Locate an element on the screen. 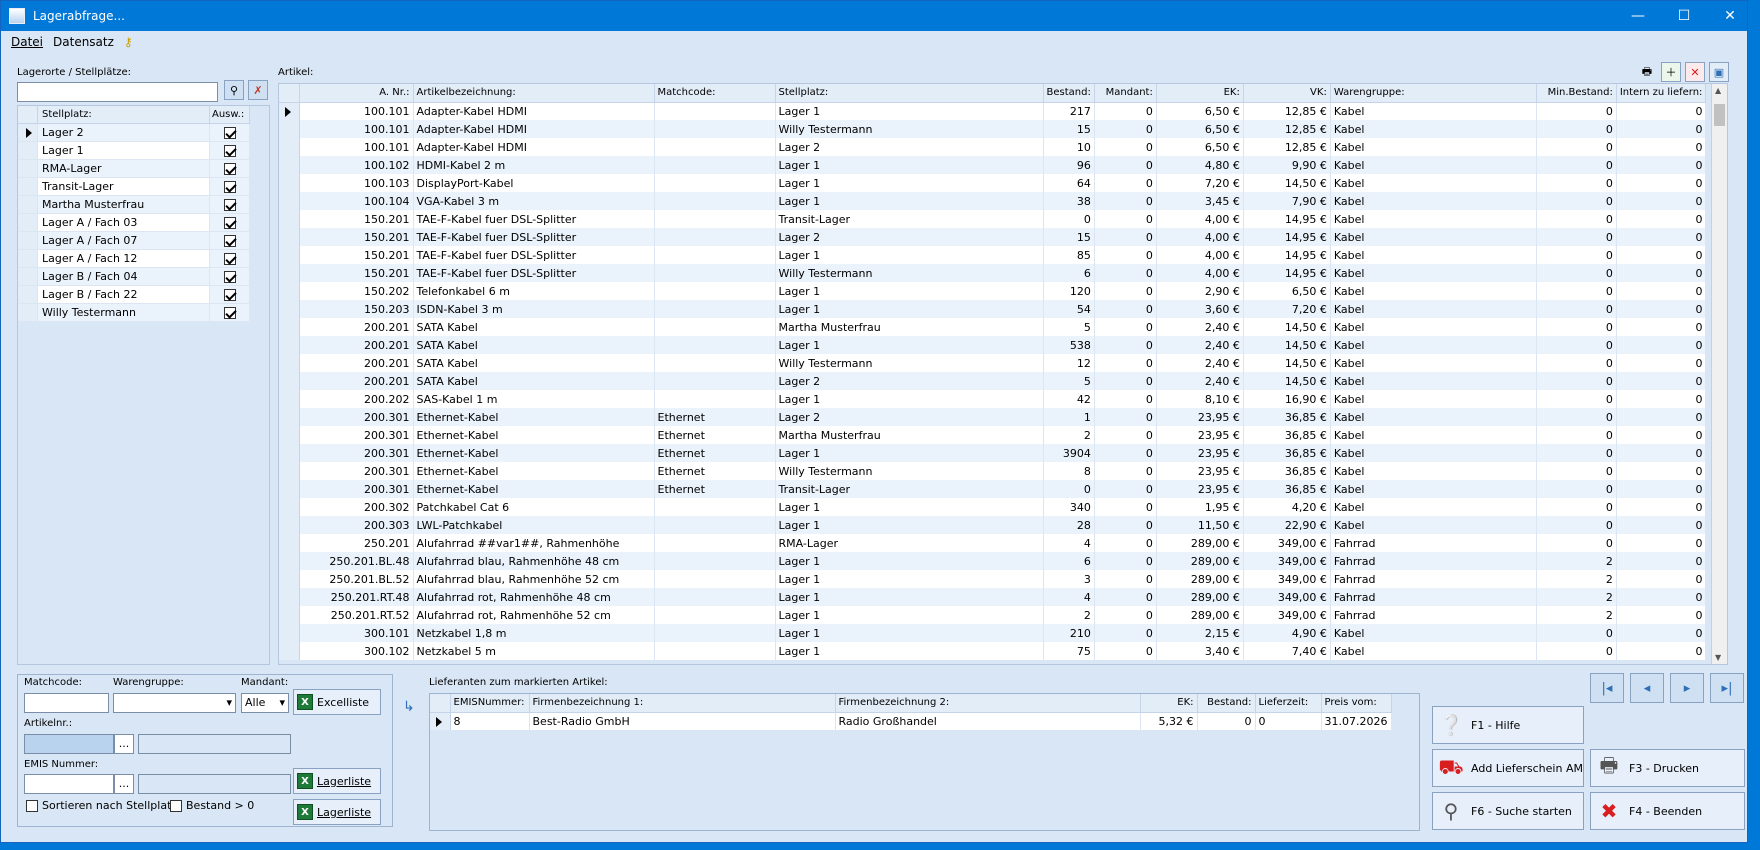 The height and width of the screenshot is (850, 1760). lagerort-row: Lager 2 is located at coordinates (143, 133).